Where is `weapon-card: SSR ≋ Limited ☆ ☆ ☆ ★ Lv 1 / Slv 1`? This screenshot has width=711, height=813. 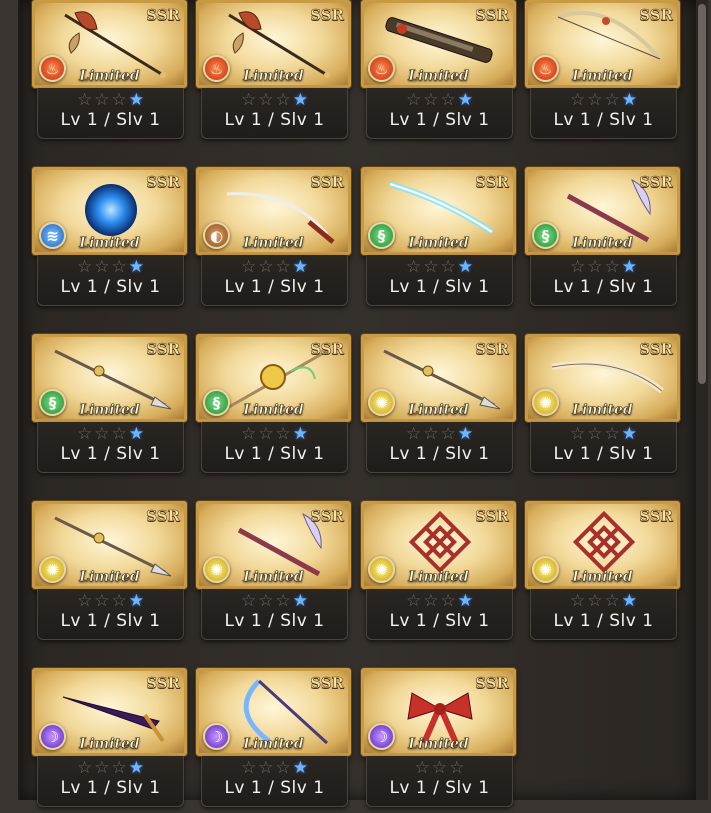
weapon-card: SSR ≋ Limited ☆ ☆ ☆ ★ Lv 1 / Slv 1 is located at coordinates (109, 239).